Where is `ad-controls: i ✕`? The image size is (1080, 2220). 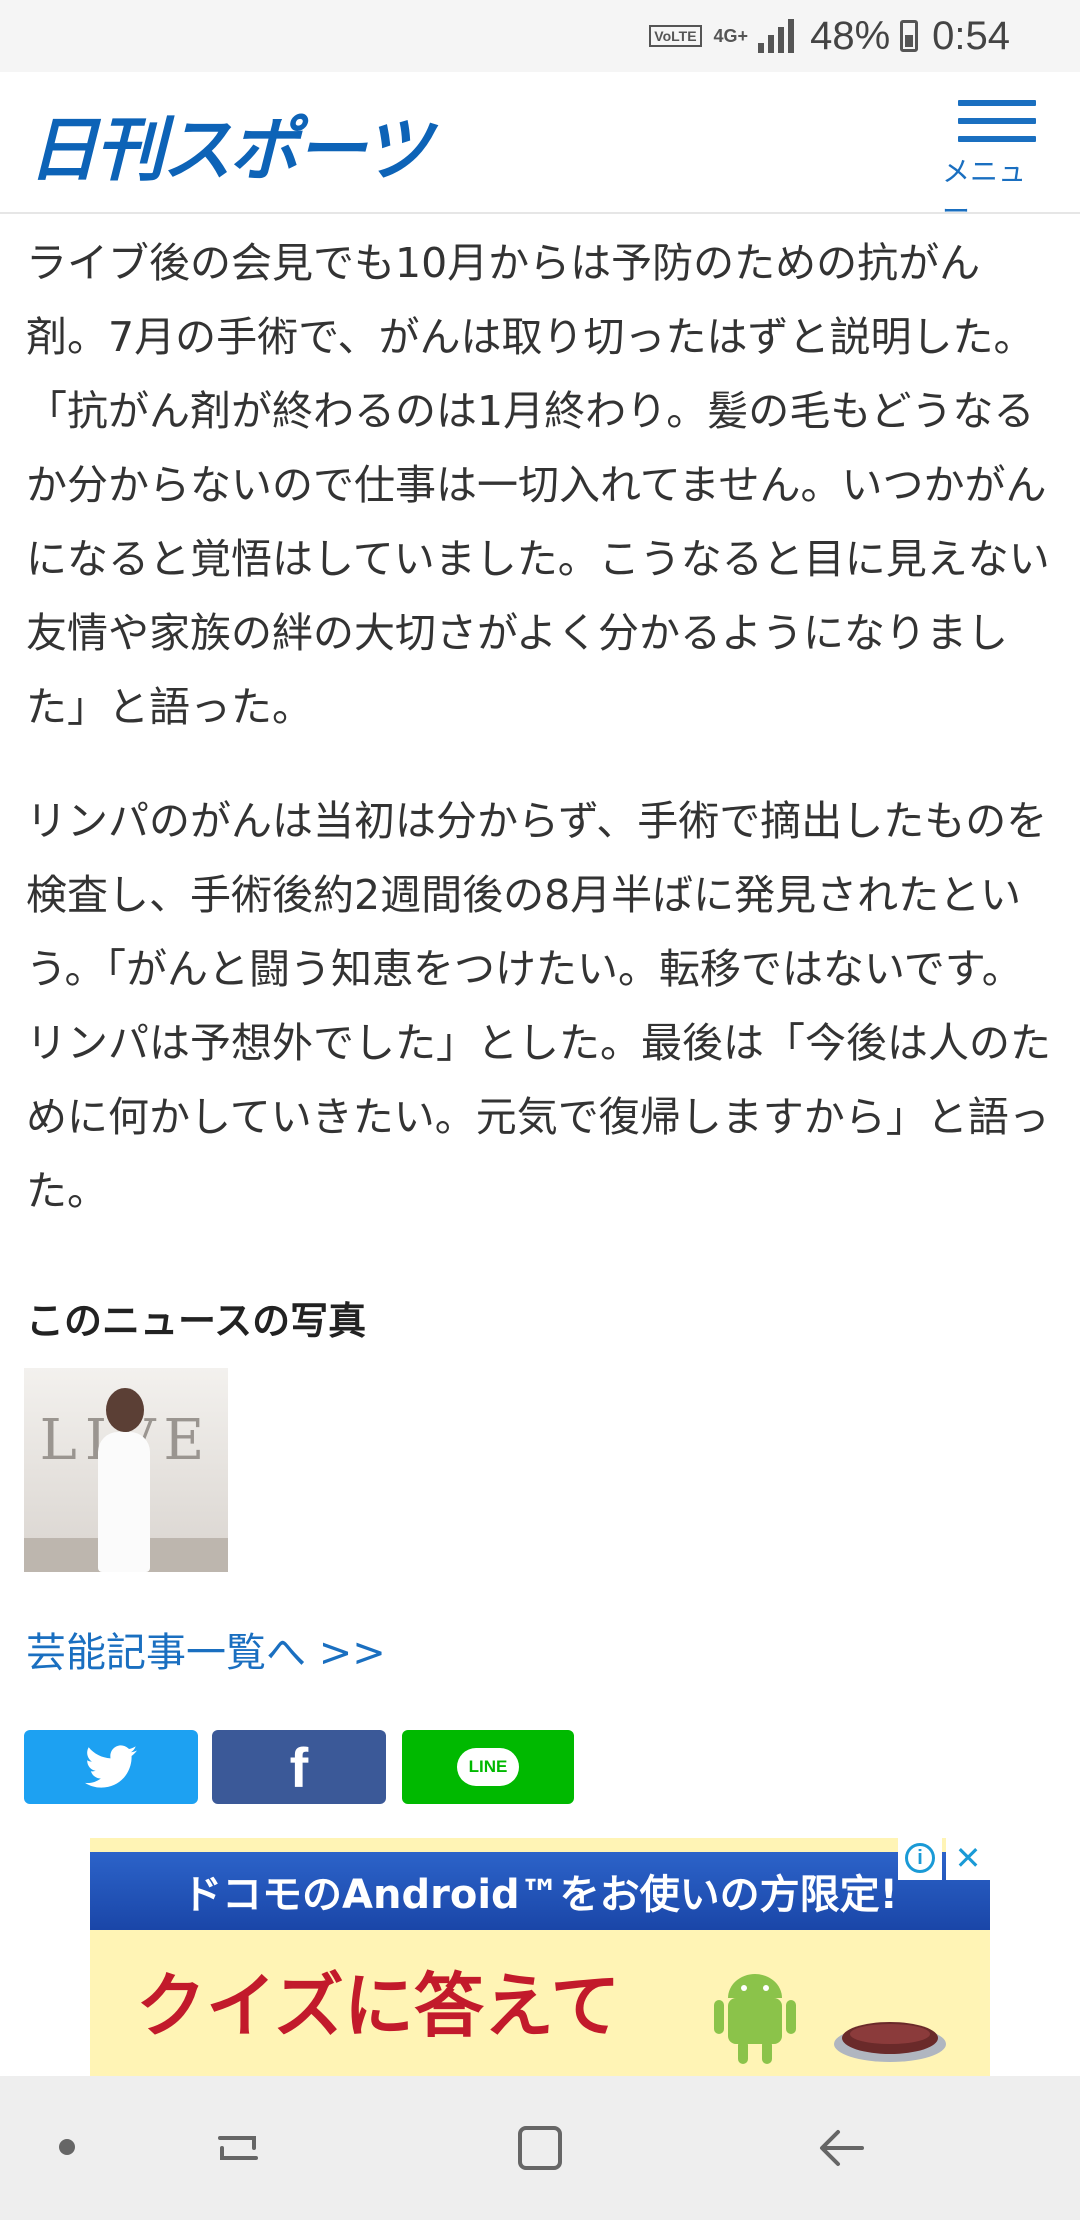 ad-controls: i ✕ is located at coordinates (944, 1858).